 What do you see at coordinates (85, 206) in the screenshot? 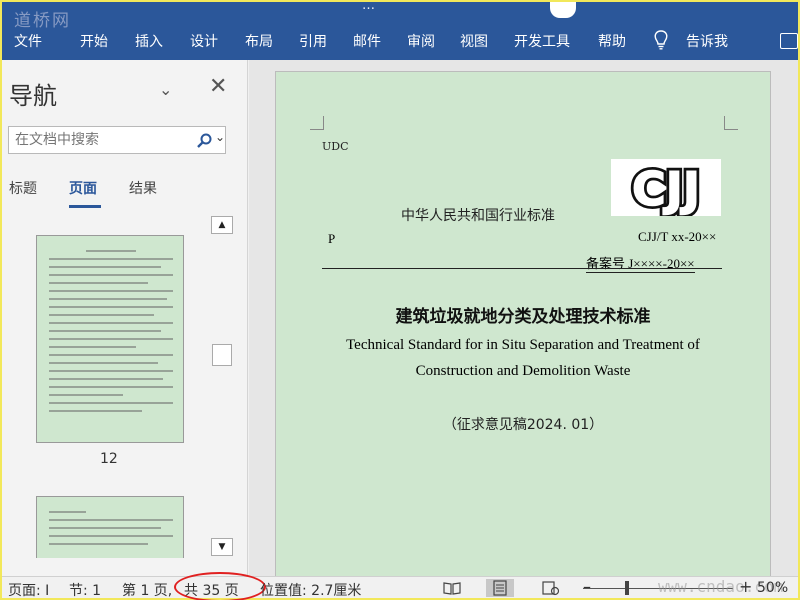
I see `active-tab-indicator` at bounding box center [85, 206].